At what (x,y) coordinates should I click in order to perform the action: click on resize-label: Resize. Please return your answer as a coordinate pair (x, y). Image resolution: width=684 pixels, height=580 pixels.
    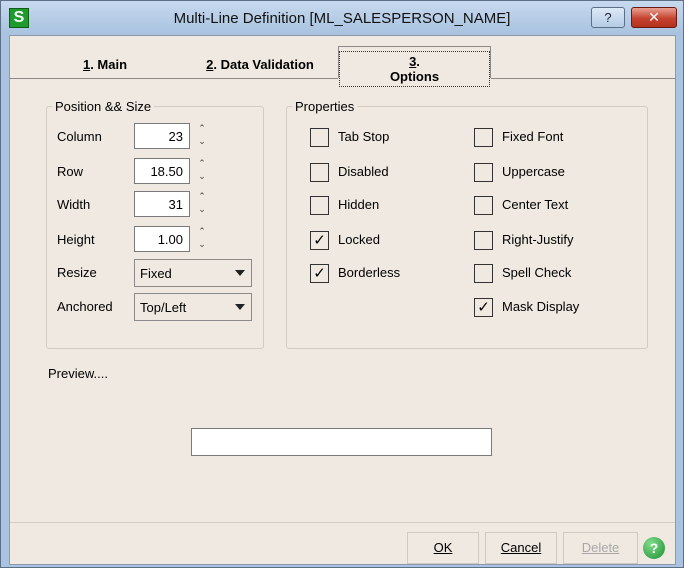
    Looking at the image, I should click on (77, 272).